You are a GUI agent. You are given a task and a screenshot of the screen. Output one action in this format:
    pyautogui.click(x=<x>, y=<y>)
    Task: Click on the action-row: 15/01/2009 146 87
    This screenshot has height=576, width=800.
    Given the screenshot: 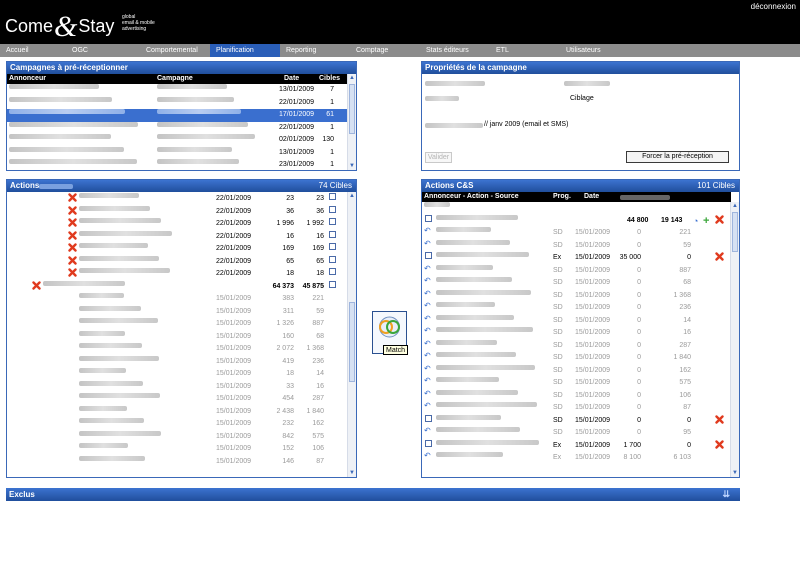 What is the action you would take?
    pyautogui.click(x=177, y=462)
    